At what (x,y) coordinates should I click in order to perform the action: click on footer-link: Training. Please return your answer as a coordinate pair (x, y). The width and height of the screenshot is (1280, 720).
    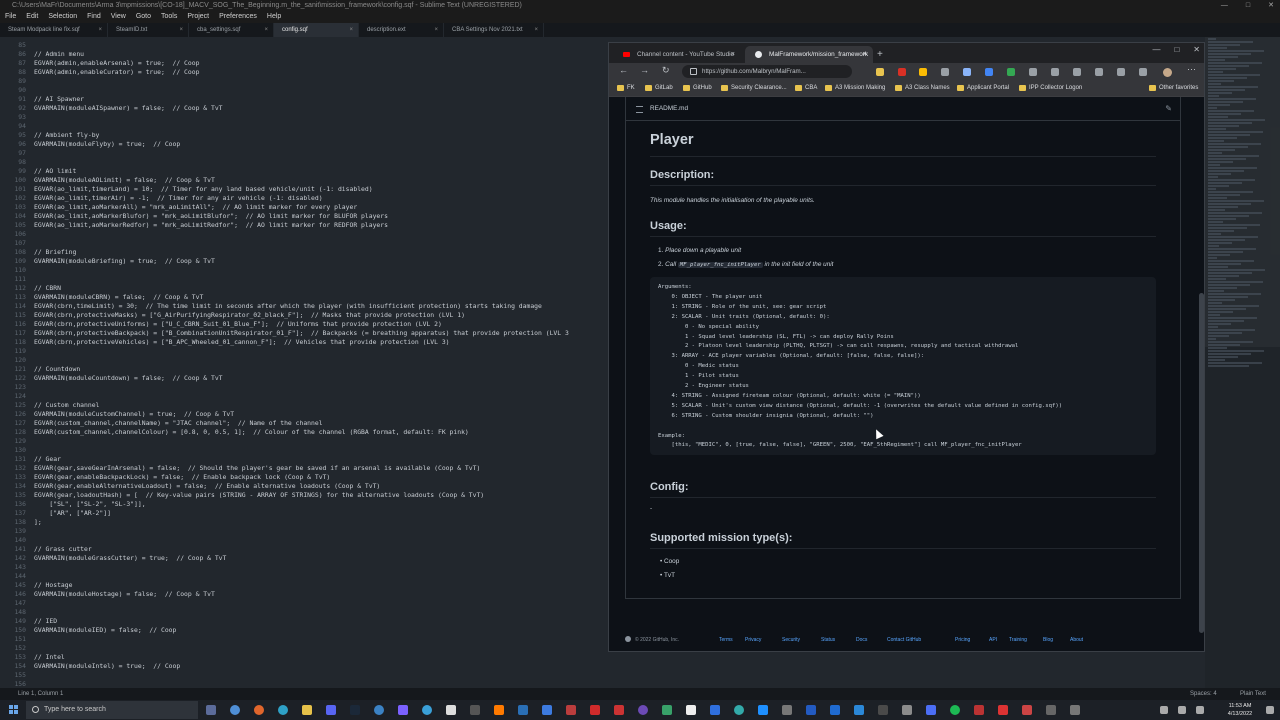
    Looking at the image, I should click on (1018, 640).